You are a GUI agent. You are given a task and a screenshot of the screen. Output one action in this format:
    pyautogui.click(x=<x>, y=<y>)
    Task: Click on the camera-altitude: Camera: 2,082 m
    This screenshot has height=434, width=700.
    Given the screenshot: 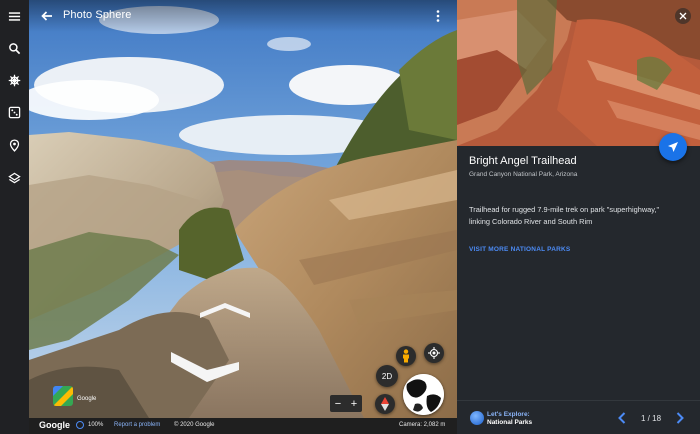 What is the action you would take?
    pyautogui.click(x=422, y=425)
    